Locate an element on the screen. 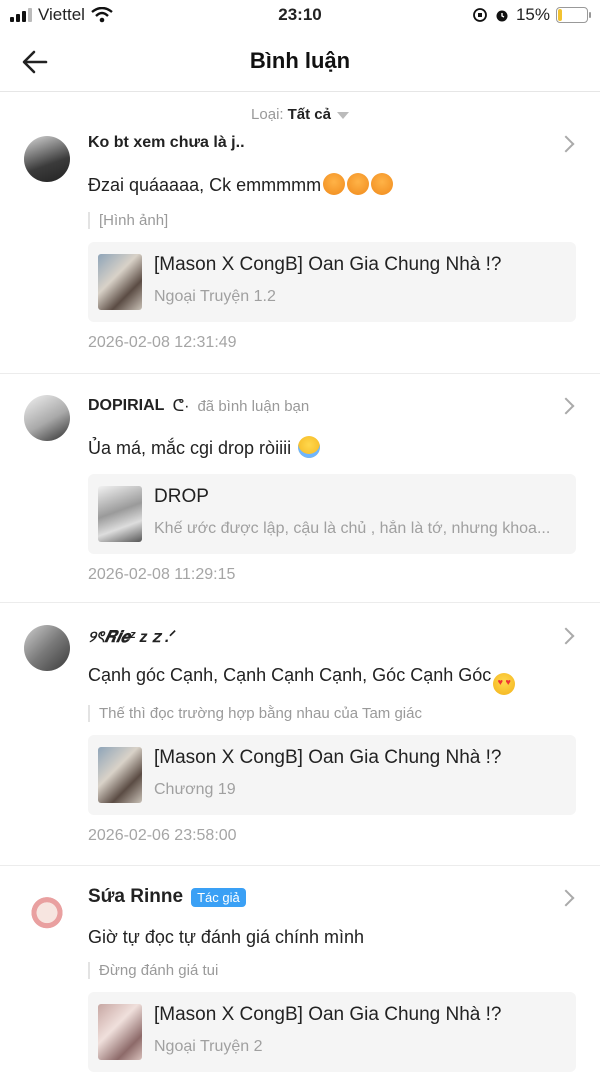 The width and height of the screenshot is (600, 1076). comment-timestamp: 2026-02-08 12:31:49 is located at coordinates (162, 342).